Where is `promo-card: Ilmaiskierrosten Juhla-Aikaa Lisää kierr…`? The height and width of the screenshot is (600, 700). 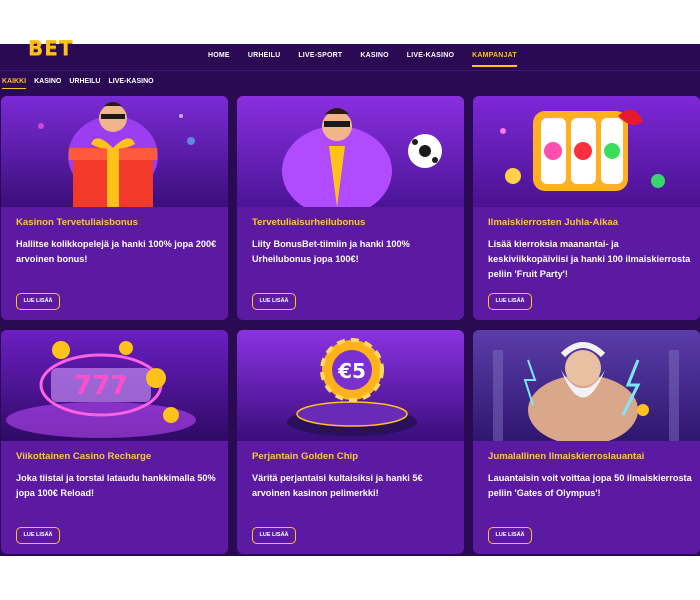 promo-card: Ilmaiskierrosten Juhla-Aikaa Lisää kierr… is located at coordinates (586, 208).